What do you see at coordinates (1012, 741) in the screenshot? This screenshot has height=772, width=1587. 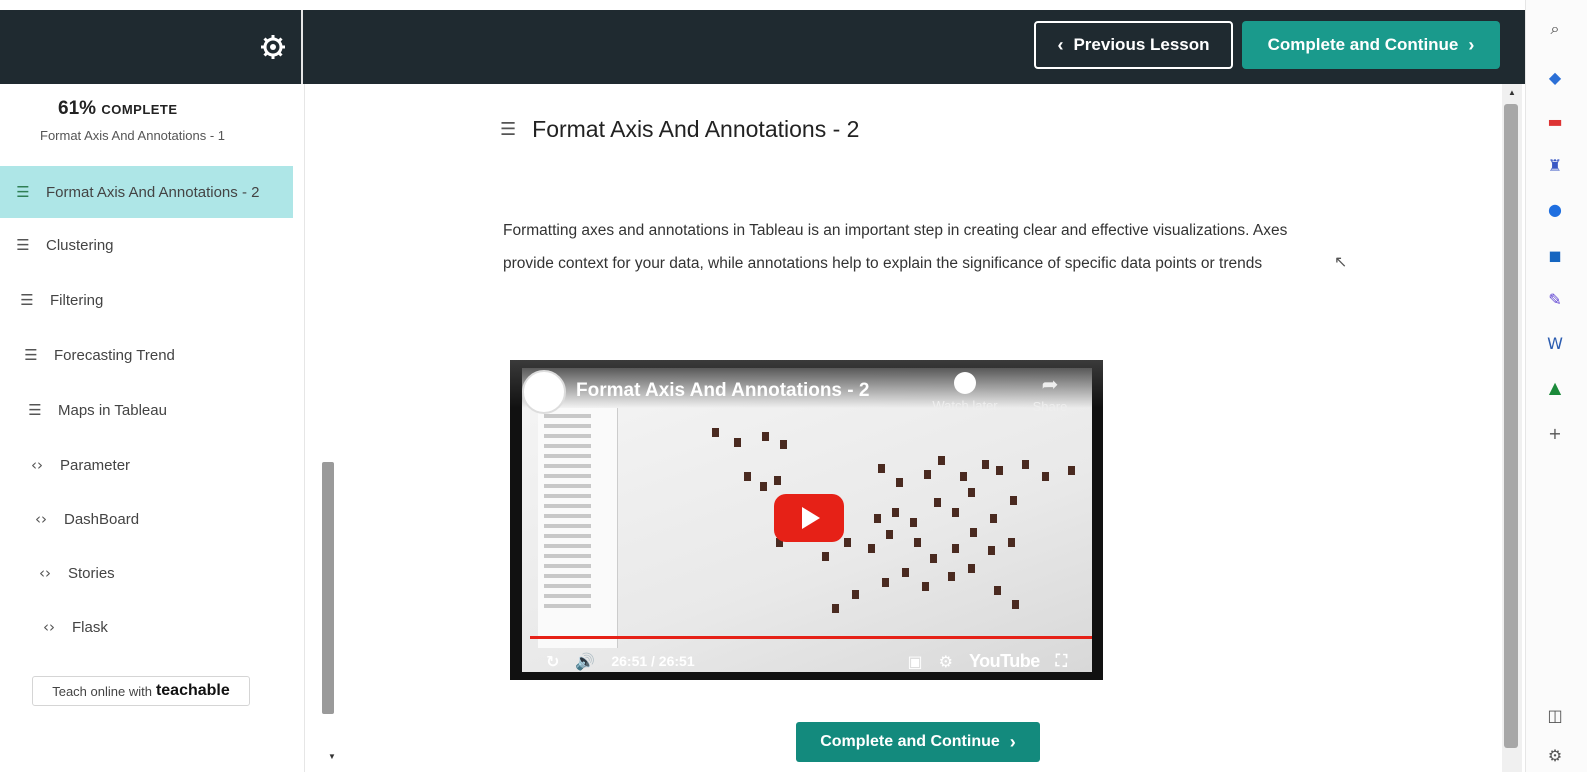 I see `chevron-right-icon: ›` at bounding box center [1012, 741].